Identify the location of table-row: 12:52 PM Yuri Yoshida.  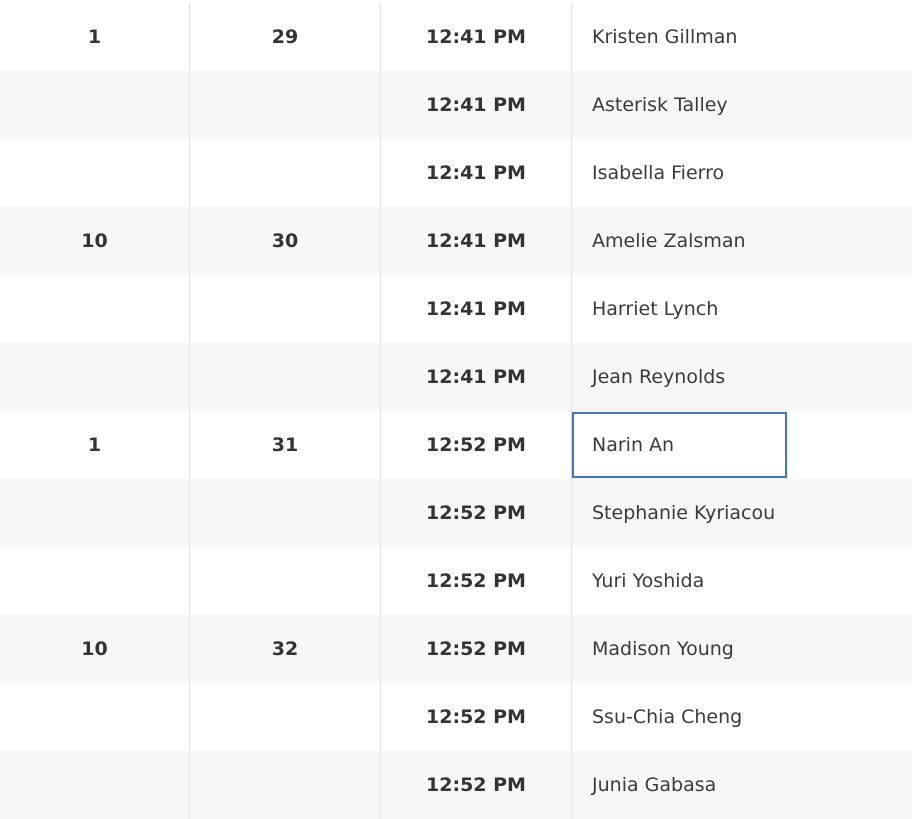
(456, 581).